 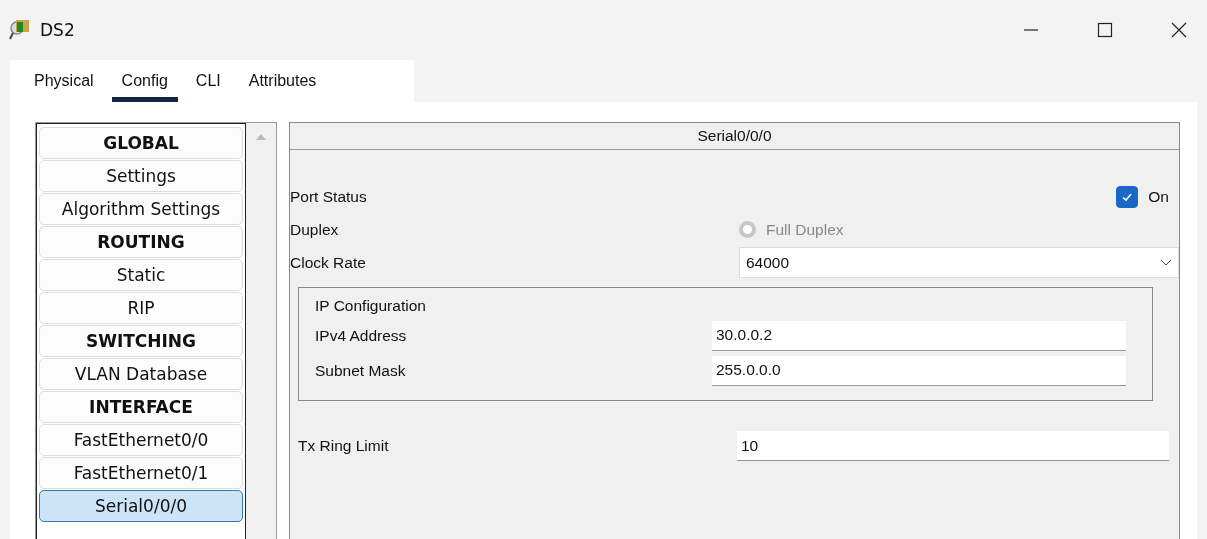 What do you see at coordinates (141, 473) in the screenshot?
I see `sidebar-item: FastEthernet0/1` at bounding box center [141, 473].